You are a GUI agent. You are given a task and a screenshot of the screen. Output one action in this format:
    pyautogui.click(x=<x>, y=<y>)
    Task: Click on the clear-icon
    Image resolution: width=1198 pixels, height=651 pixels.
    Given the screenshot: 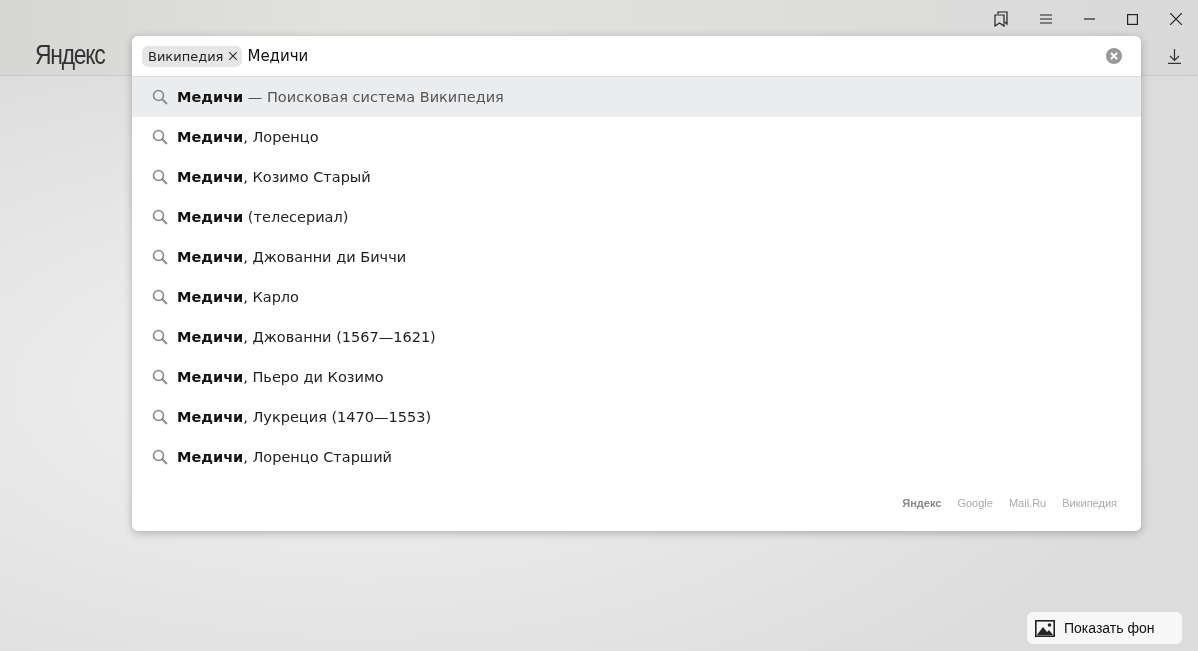 What is the action you would take?
    pyautogui.click(x=1114, y=56)
    